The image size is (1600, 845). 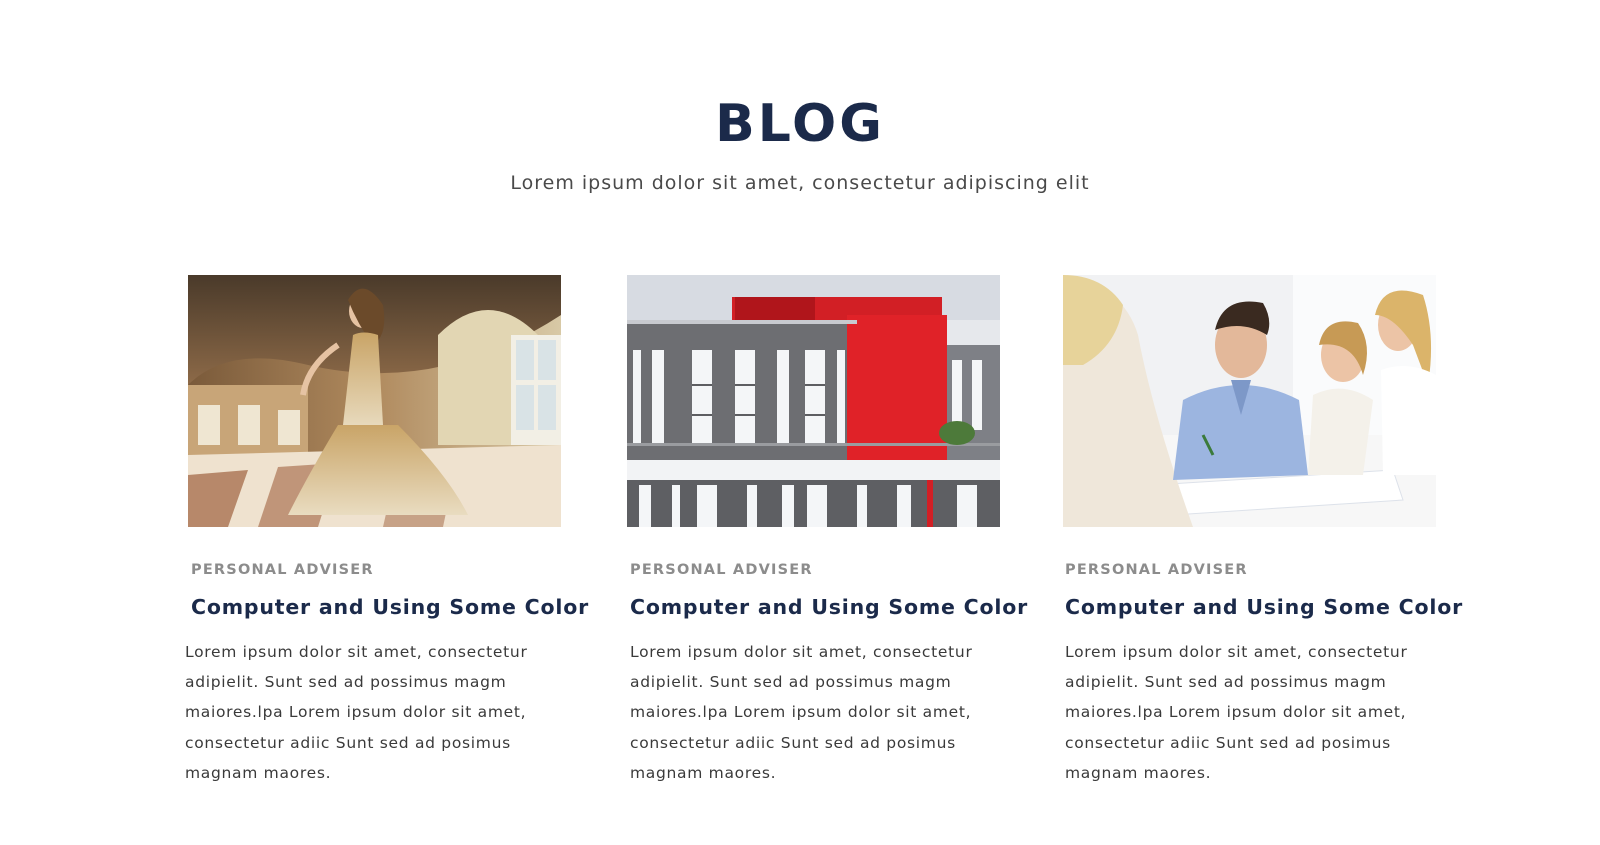 I want to click on building-image, so click(x=813, y=401).